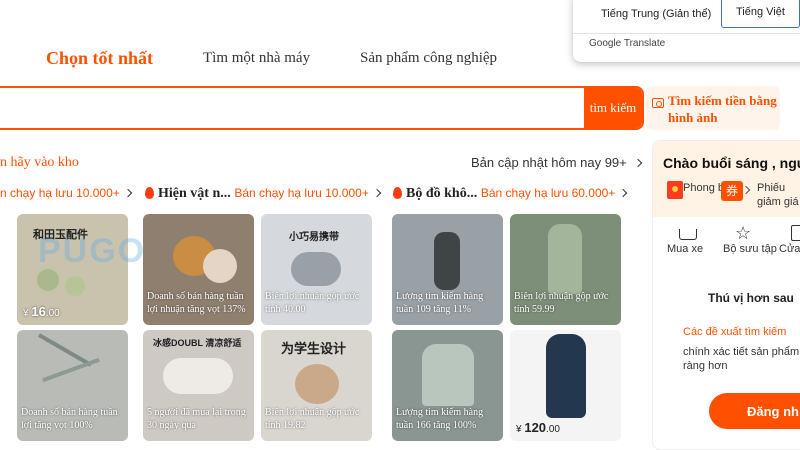 Image resolution: width=800 pixels, height=450 pixels. I want to click on product-card: Biên lợi nhuận gộp ước tính 59.99, so click(565, 269).